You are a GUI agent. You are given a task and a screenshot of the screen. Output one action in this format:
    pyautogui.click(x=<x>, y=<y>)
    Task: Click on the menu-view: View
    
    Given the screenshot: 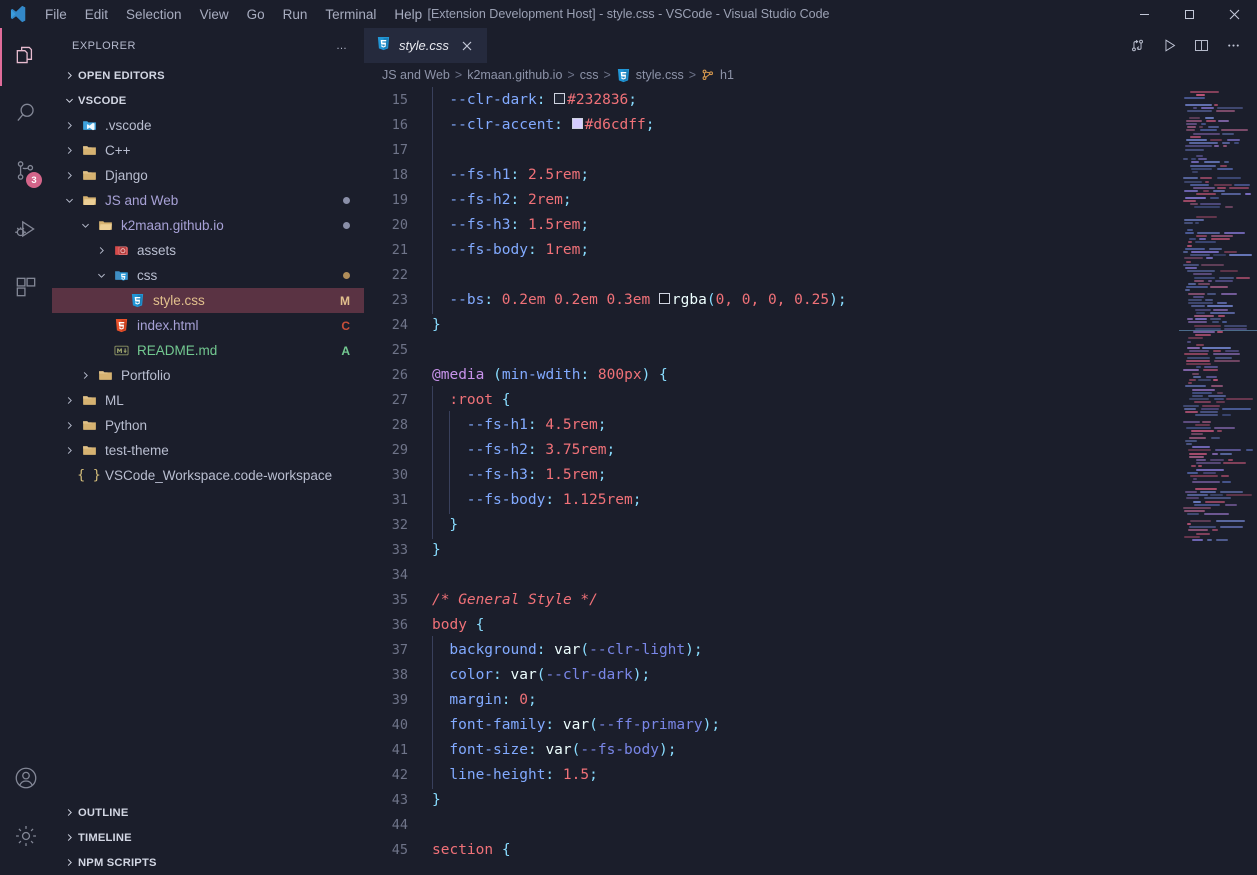 What is the action you would take?
    pyautogui.click(x=214, y=14)
    